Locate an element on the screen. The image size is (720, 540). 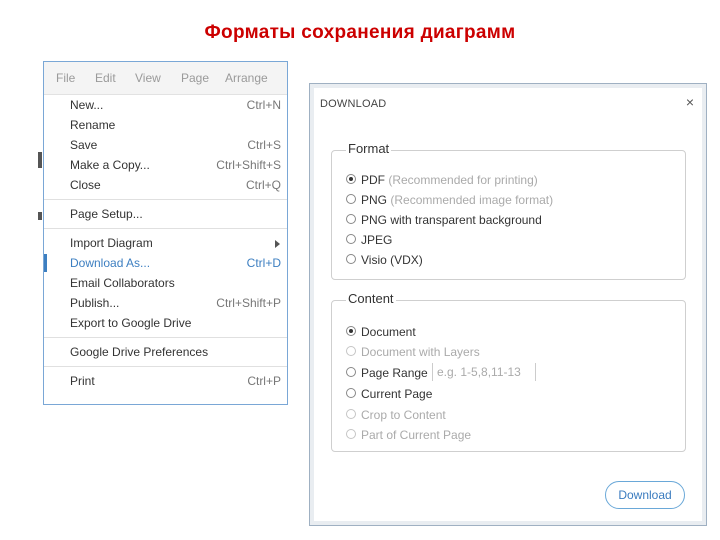
content-option-page-range: Page Range is located at coordinates (506, 372).